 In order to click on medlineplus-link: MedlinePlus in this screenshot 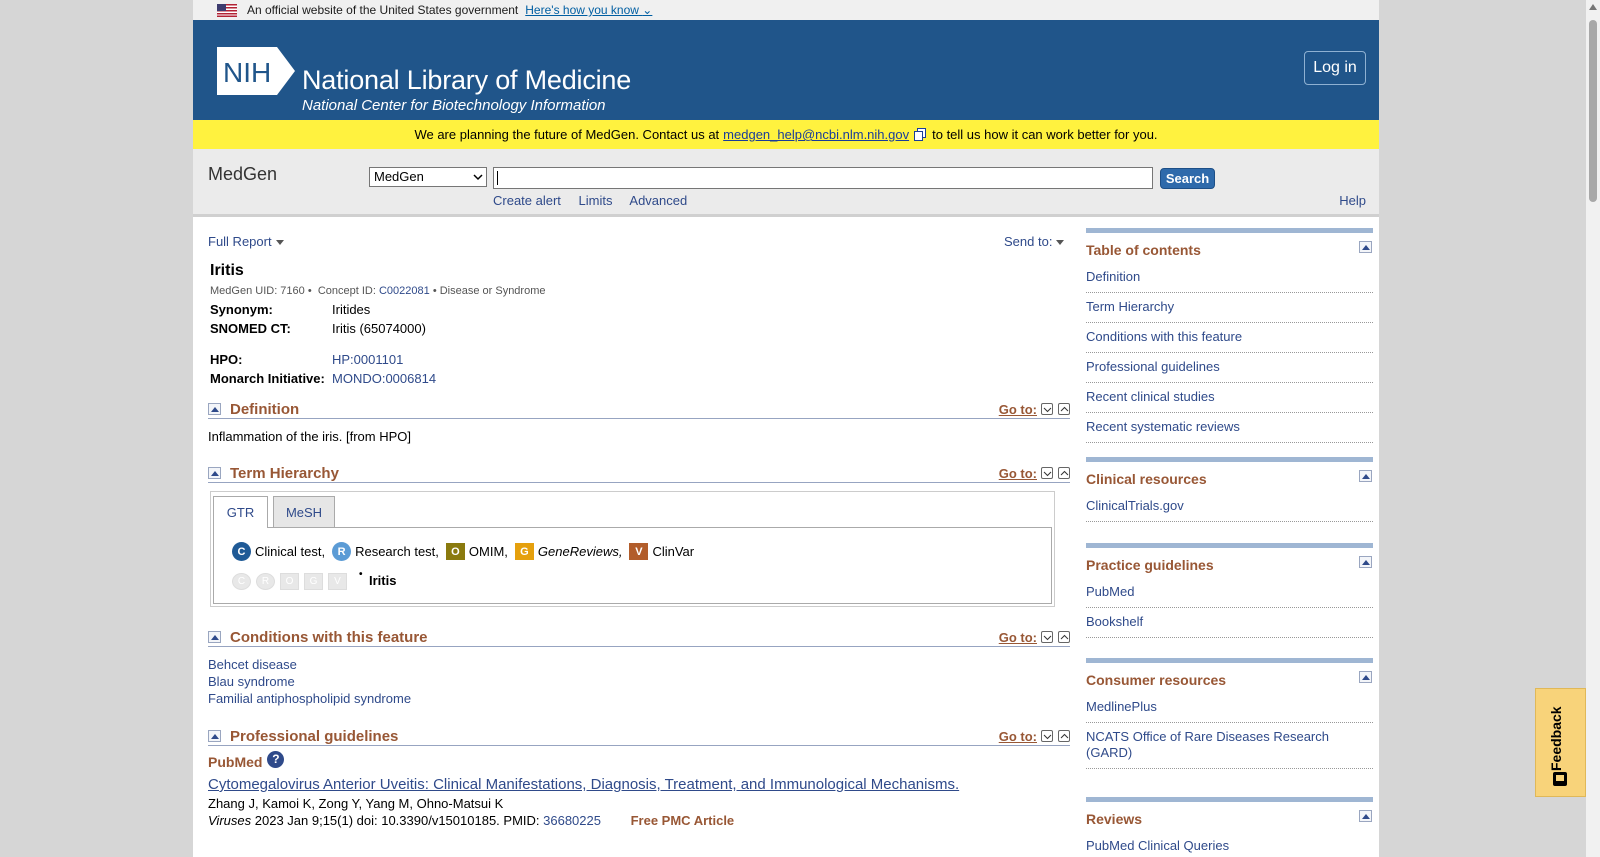, I will do `click(1229, 708)`.